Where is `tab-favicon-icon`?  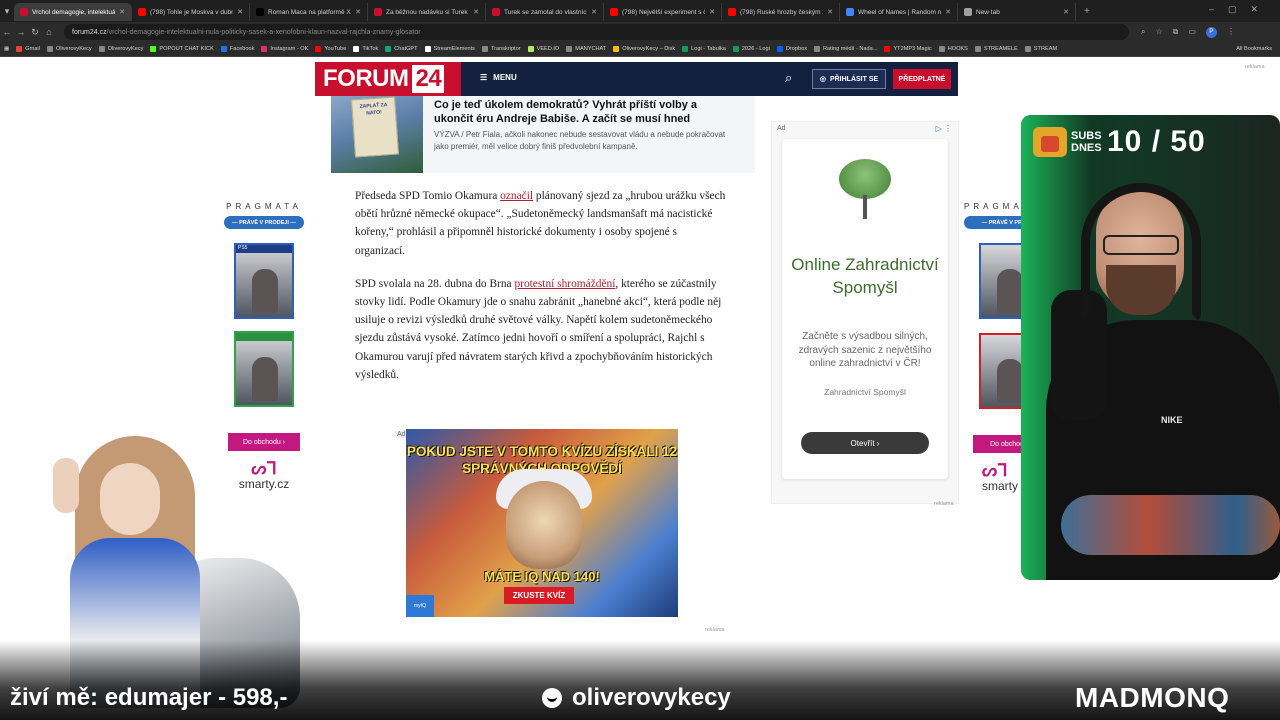 tab-favicon-icon is located at coordinates (378, 12).